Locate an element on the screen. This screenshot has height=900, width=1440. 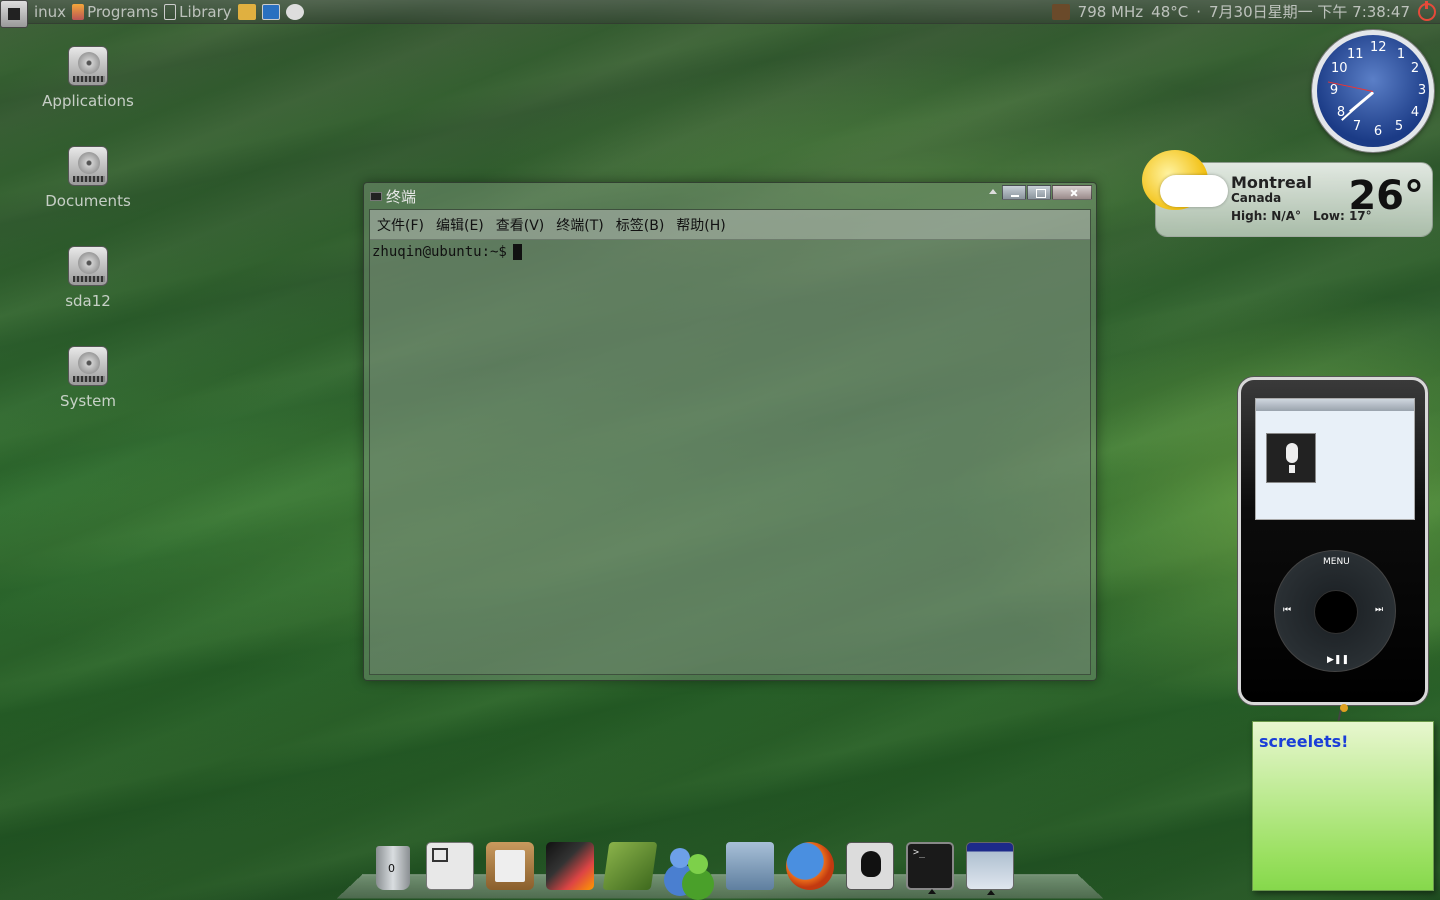
click-wheel: MENU ⏮ ⏭ ▶❚❚ is located at coordinates (1335, 611).